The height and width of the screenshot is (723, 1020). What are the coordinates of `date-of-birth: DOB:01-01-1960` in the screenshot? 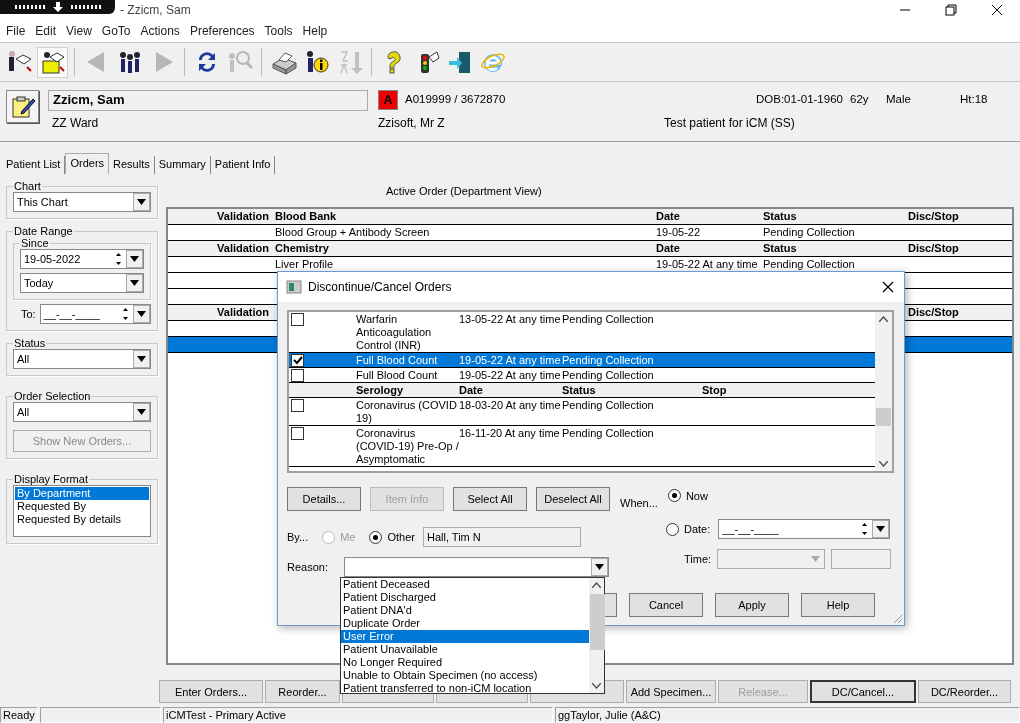 It's located at (799, 99).